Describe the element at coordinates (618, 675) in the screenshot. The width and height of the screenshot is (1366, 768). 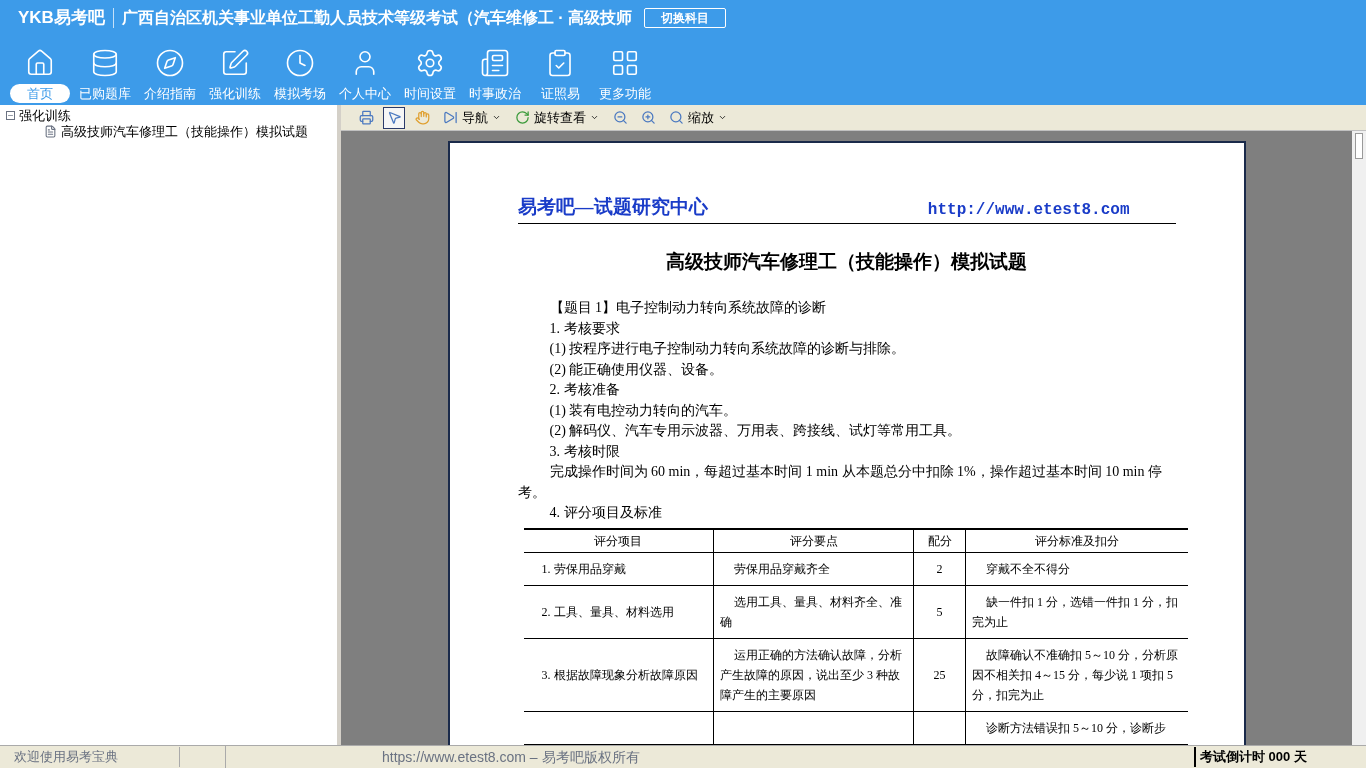
I see `table-cell: 3. 根据故障现象分析故障原因` at that location.